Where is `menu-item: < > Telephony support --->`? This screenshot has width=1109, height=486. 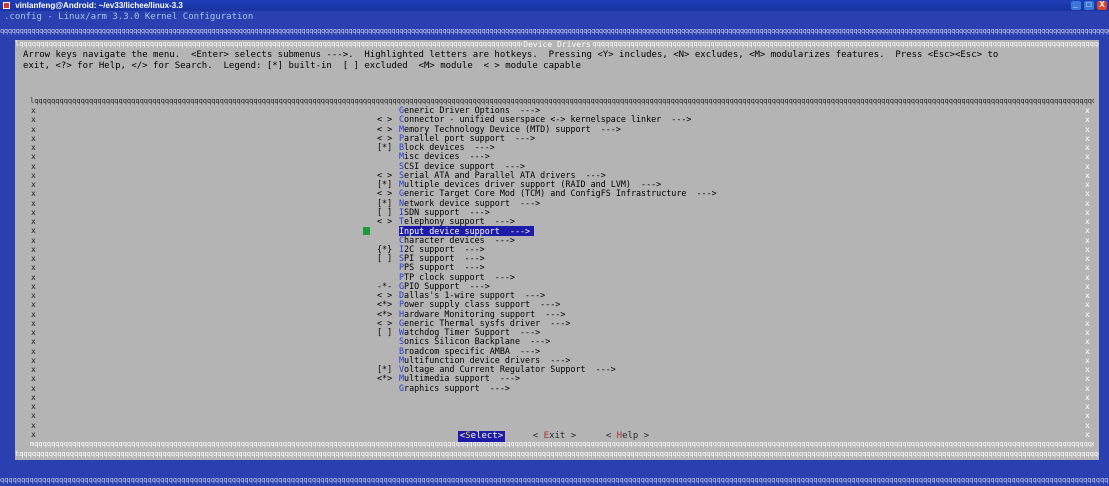 menu-item: < > Telephony support ---> is located at coordinates (577, 221).